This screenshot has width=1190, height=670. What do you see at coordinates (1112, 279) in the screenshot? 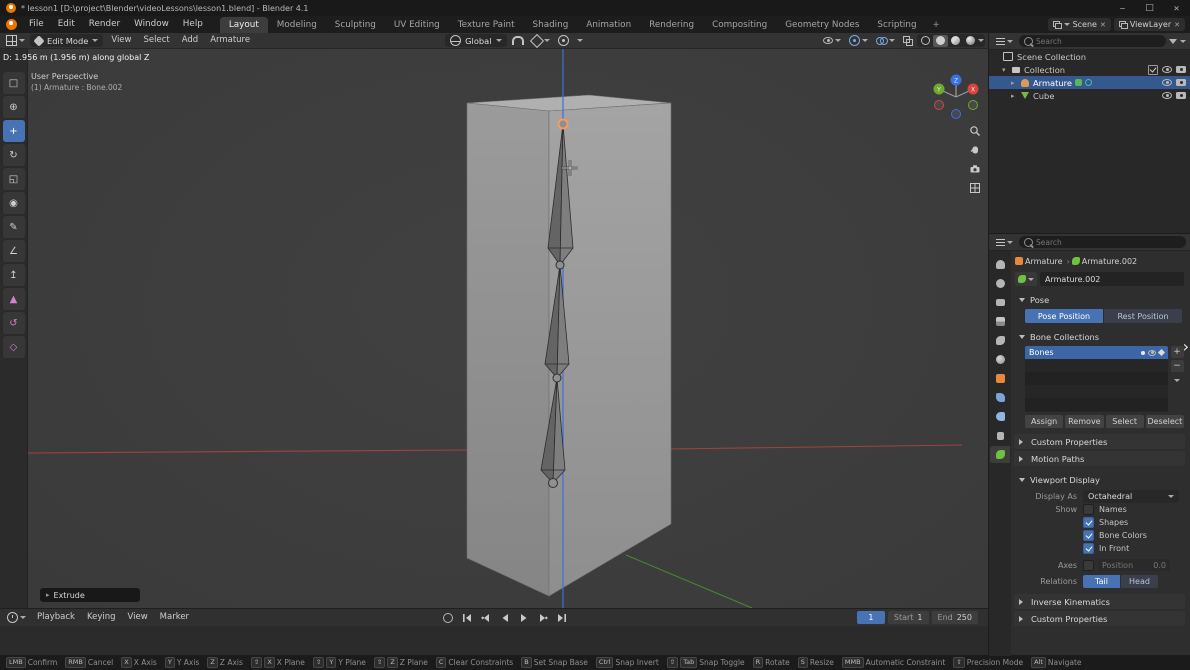
I see `id-name-field: Armature.002` at bounding box center [1112, 279].